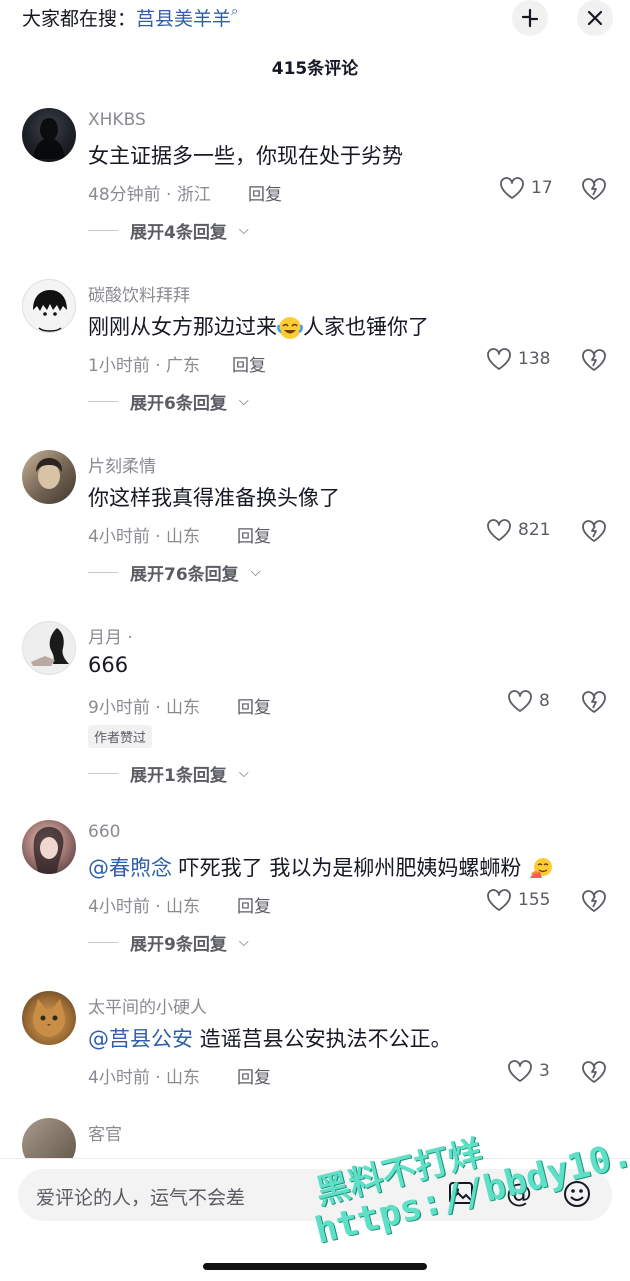 This screenshot has height=1281, width=630. I want to click on yum-emoji, so click(541, 868).